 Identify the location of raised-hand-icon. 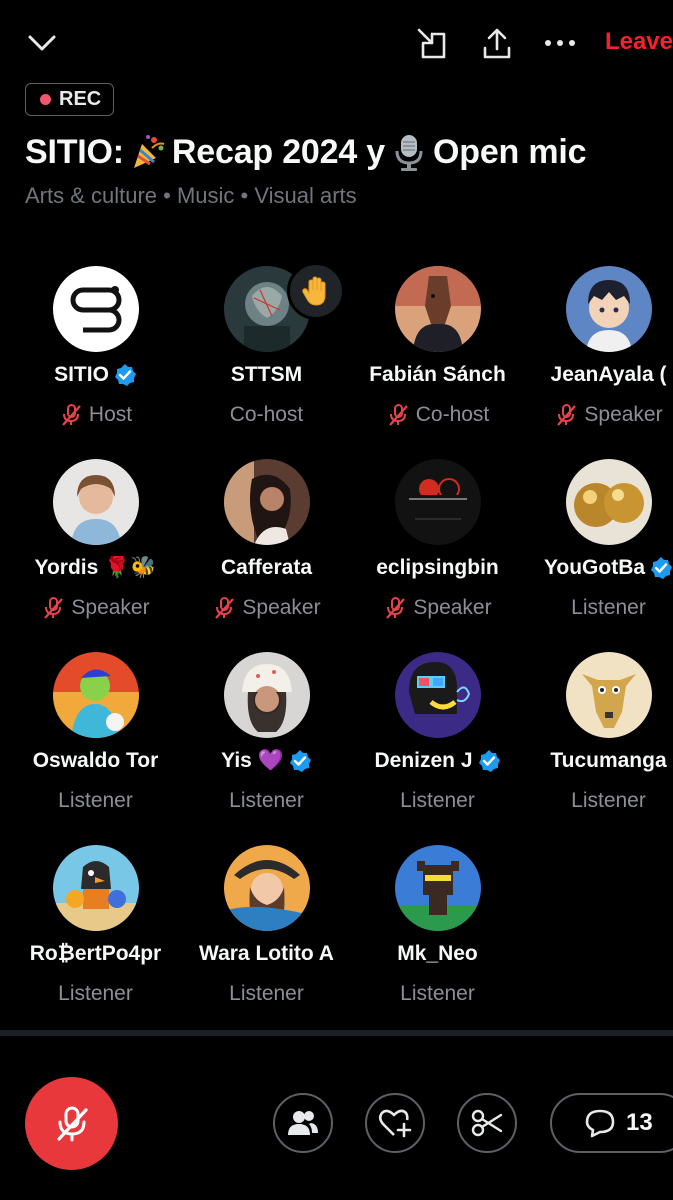
(314, 291).